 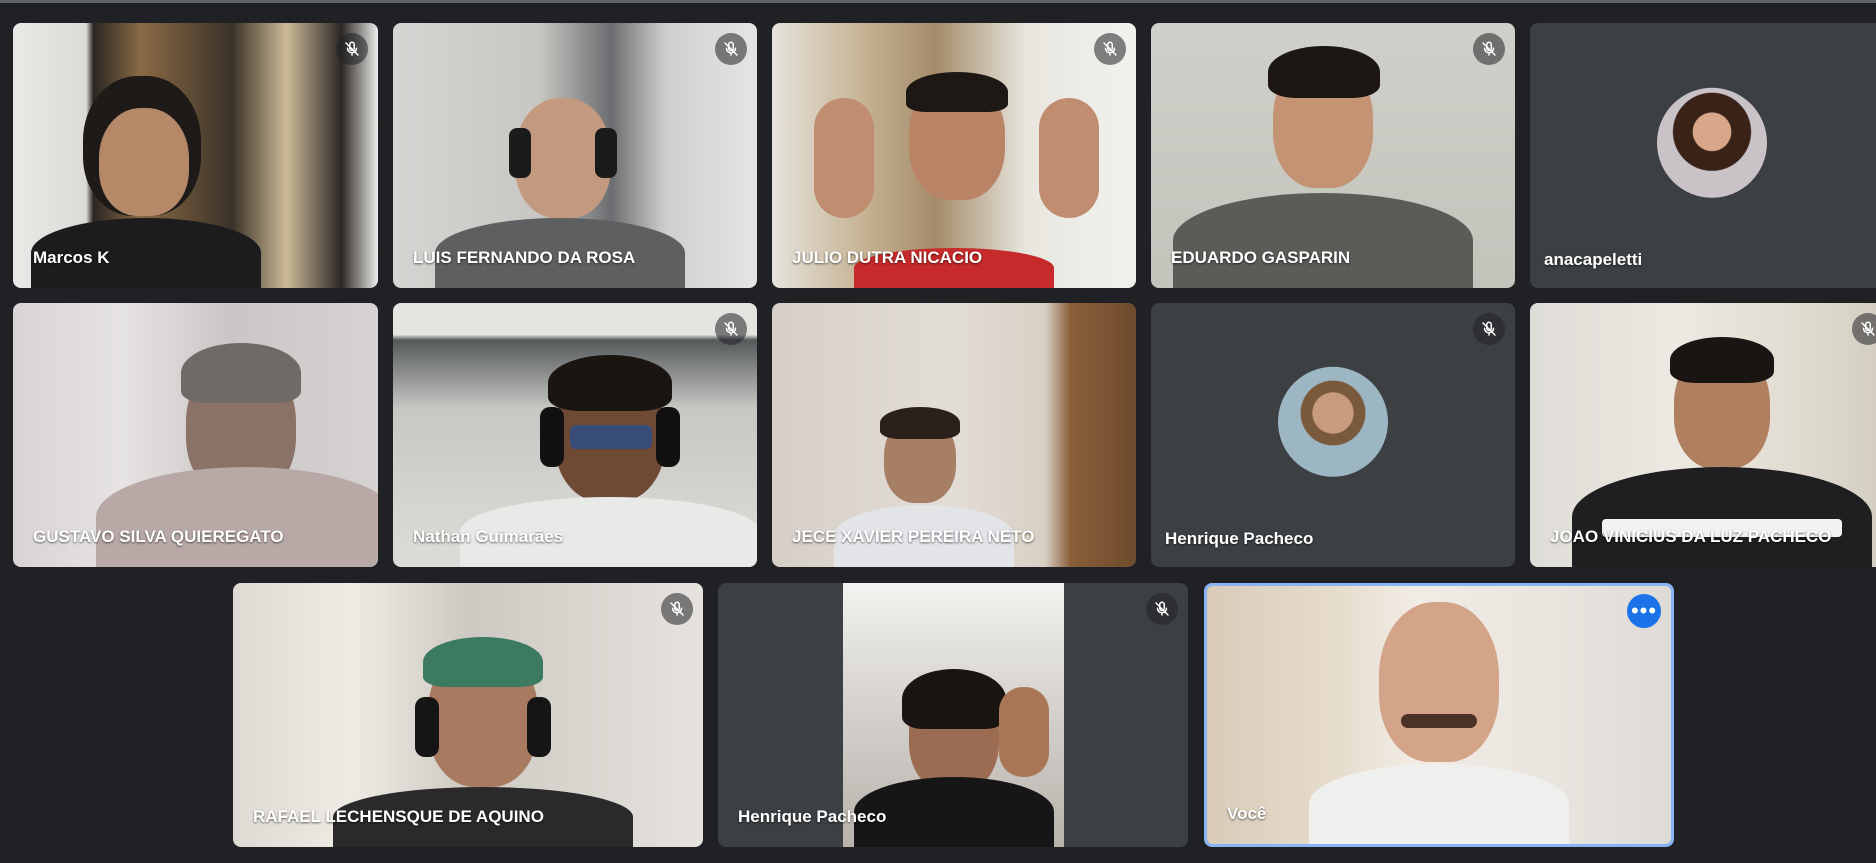 I want to click on participant-tile-anacapeletti: anacapeletti, so click(x=1703, y=155).